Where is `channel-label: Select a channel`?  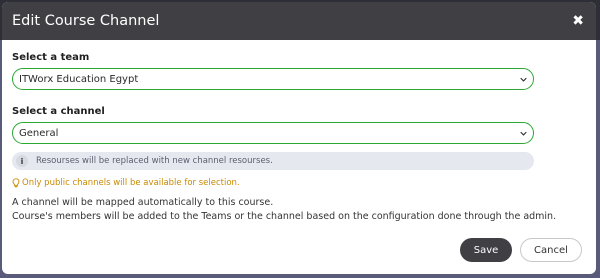 channel-label: Select a channel is located at coordinates (58, 111).